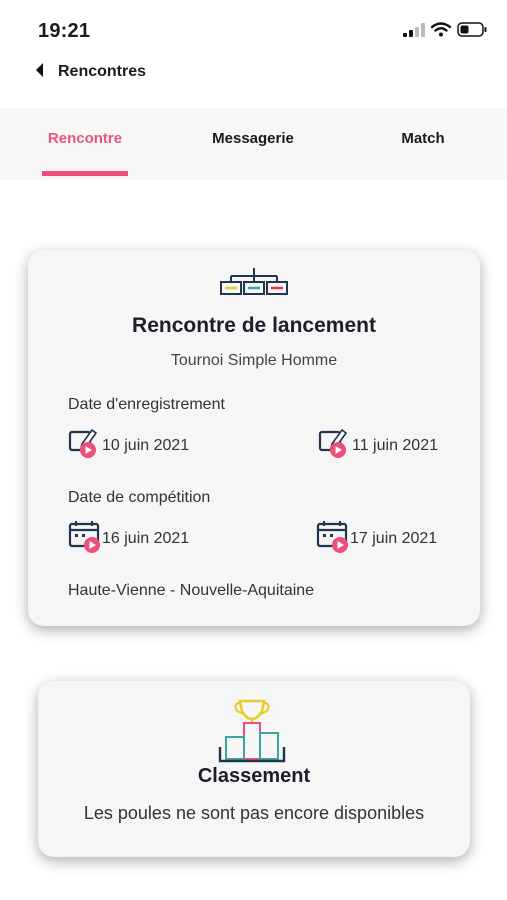 The width and height of the screenshot is (507, 900). I want to click on active-tab-indicator, so click(85, 173).